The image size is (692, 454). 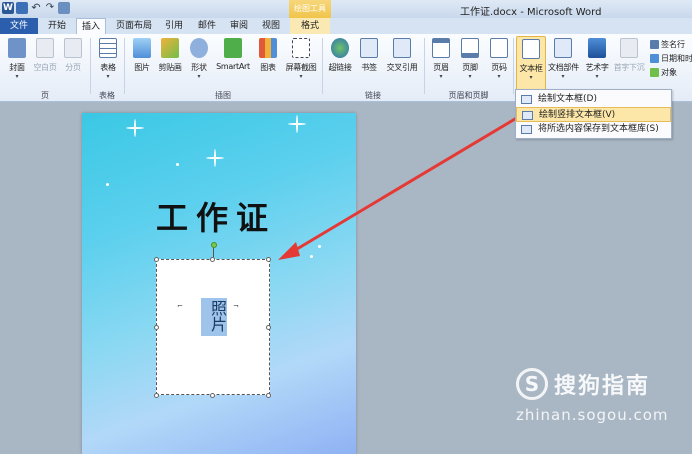 I want to click on clipart-button: 剪贴画, so click(x=170, y=55).